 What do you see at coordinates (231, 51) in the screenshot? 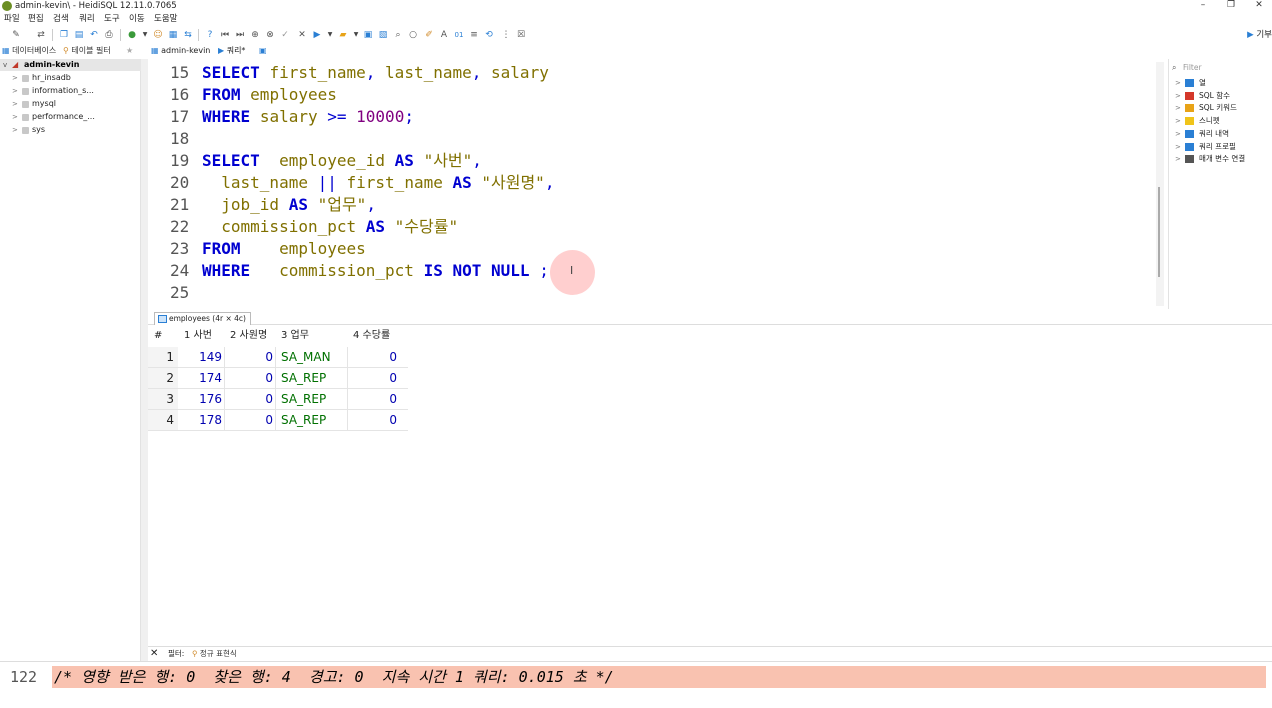
I see `tab-query: ▶ 쿼리*` at bounding box center [231, 51].